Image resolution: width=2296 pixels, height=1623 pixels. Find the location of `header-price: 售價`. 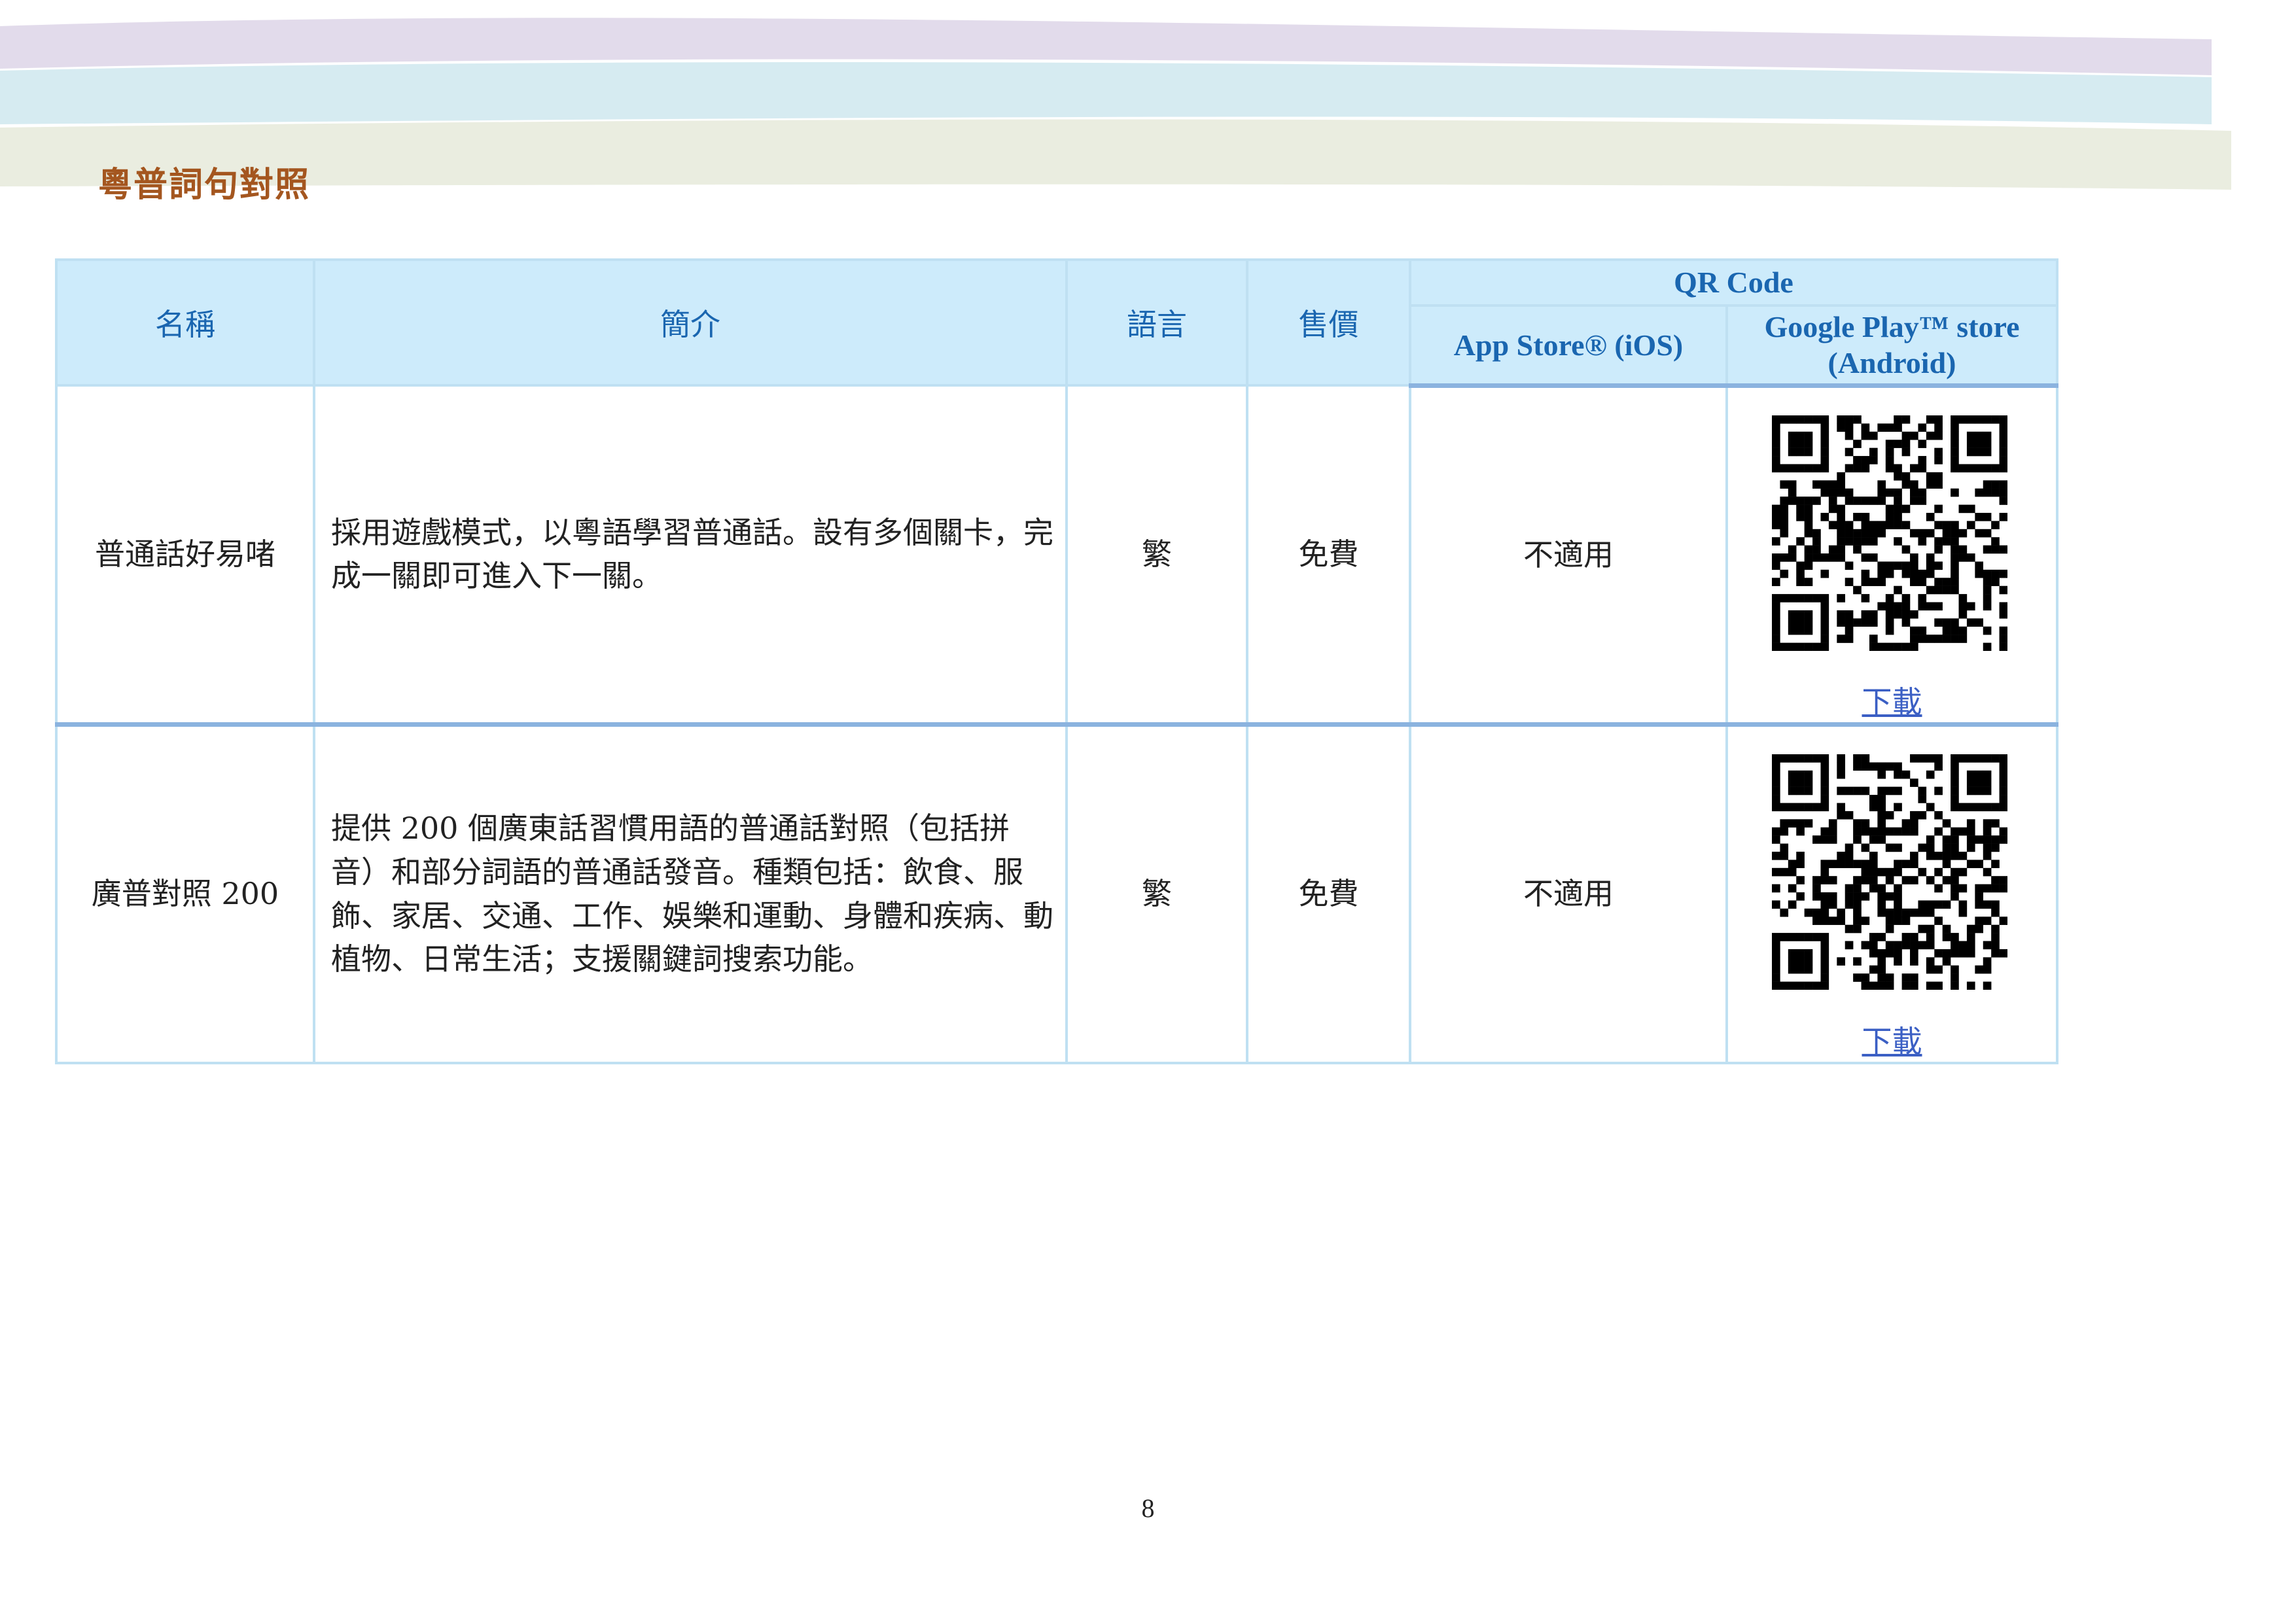

header-price: 售價 is located at coordinates (1328, 322).